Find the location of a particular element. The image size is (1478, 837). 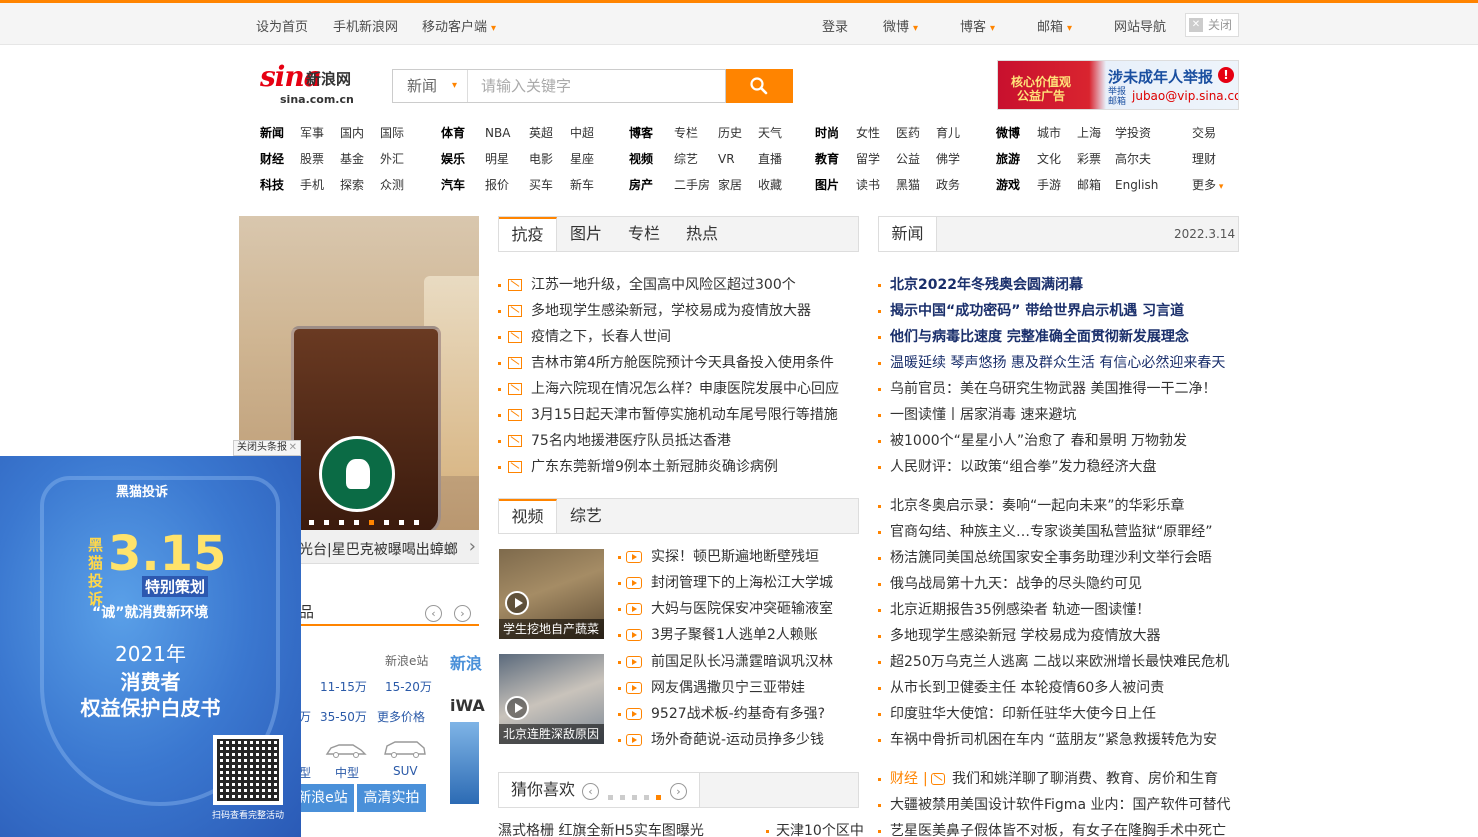

list-item: 封闭管理下的上海松江大学城 is located at coordinates (738, 583).